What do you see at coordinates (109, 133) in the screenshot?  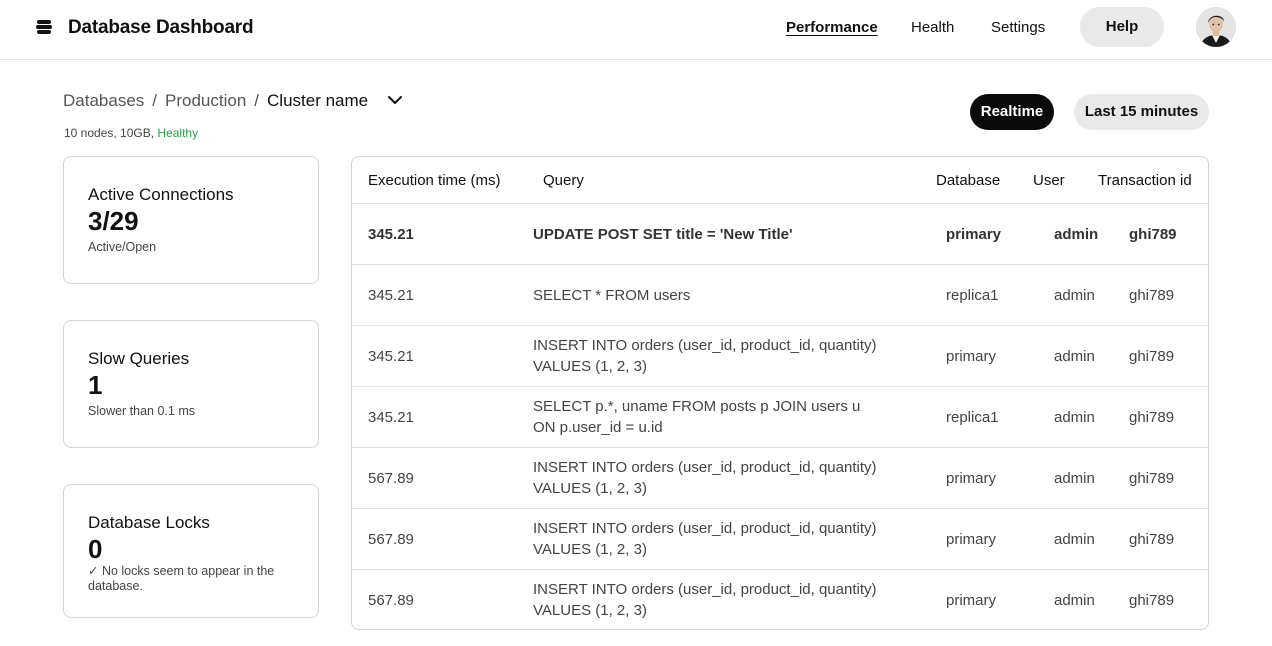 I see `cluster-size: 10 nodes, 10GB,` at bounding box center [109, 133].